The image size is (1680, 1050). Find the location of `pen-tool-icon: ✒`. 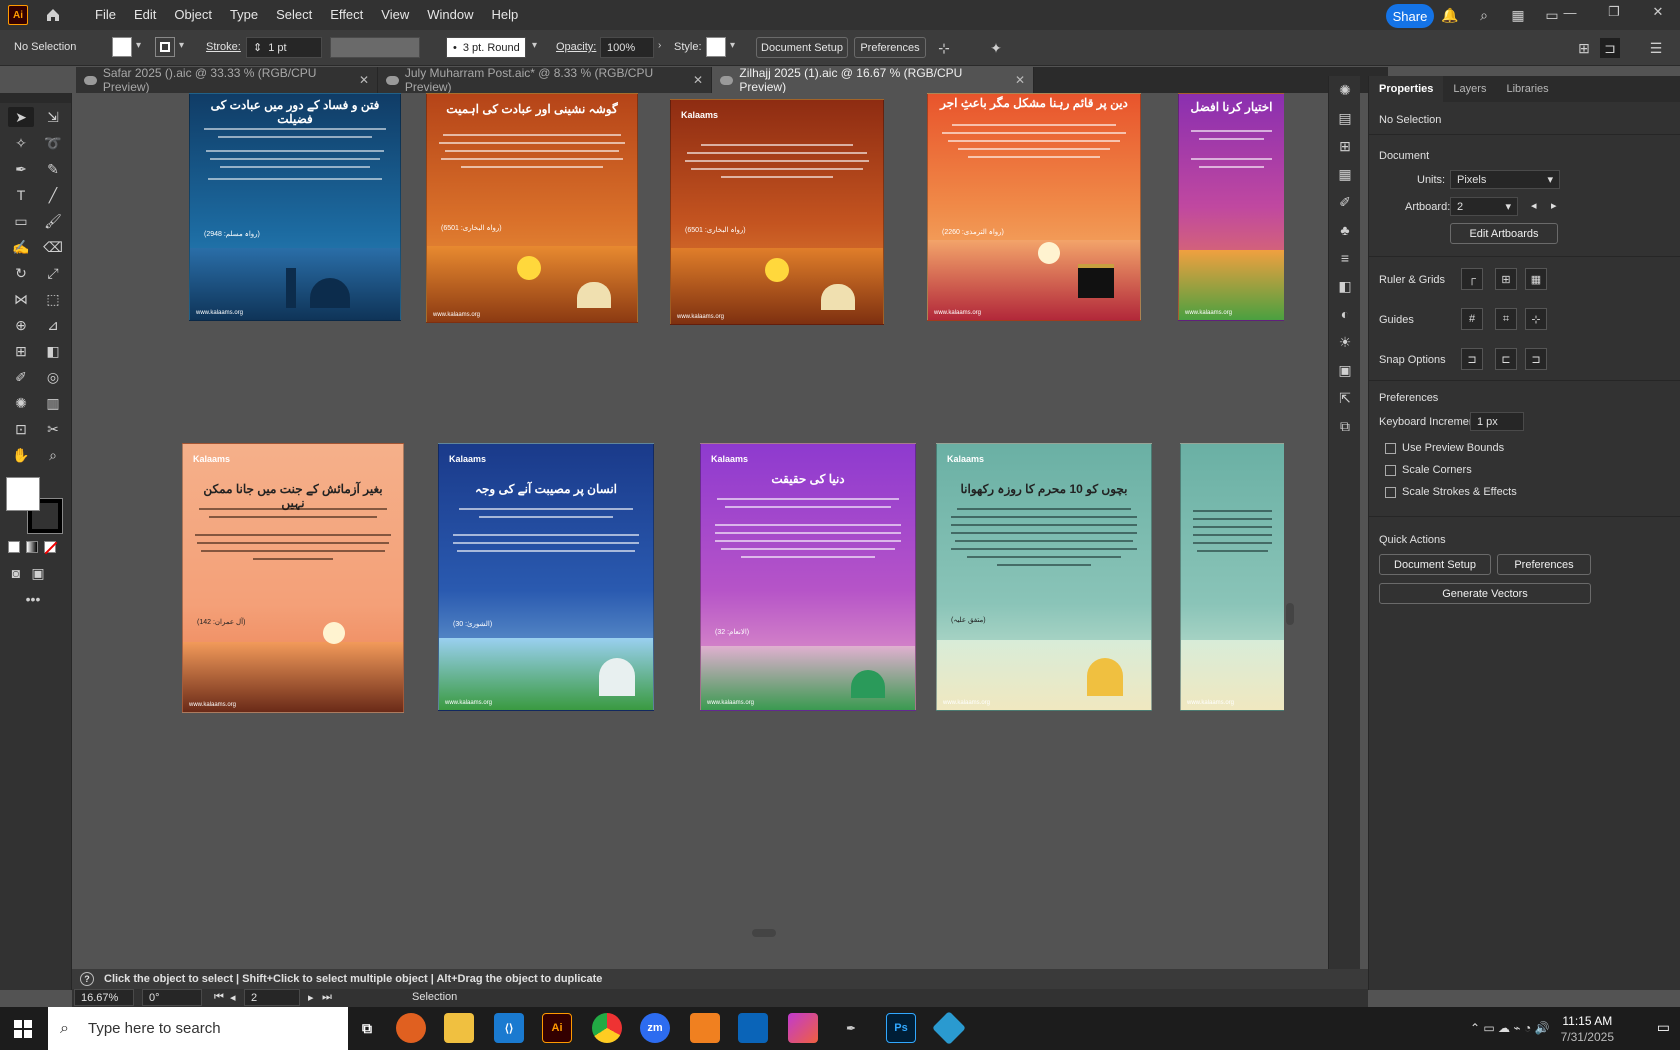

pen-tool-icon: ✒ is located at coordinates (21, 169).